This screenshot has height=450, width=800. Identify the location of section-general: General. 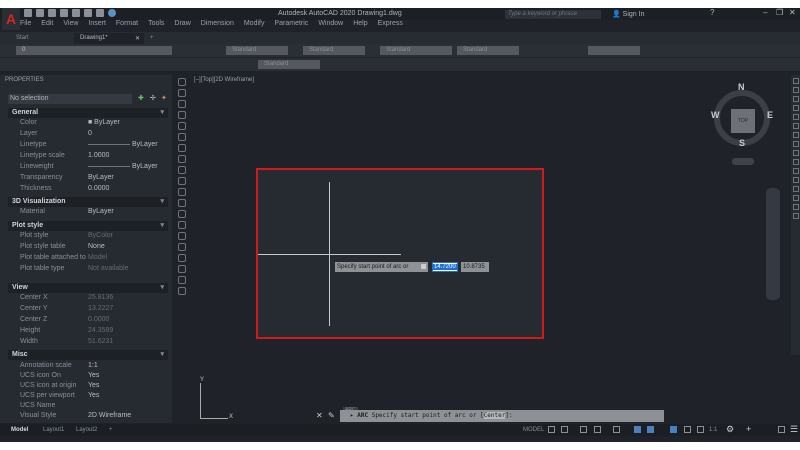
(88, 113).